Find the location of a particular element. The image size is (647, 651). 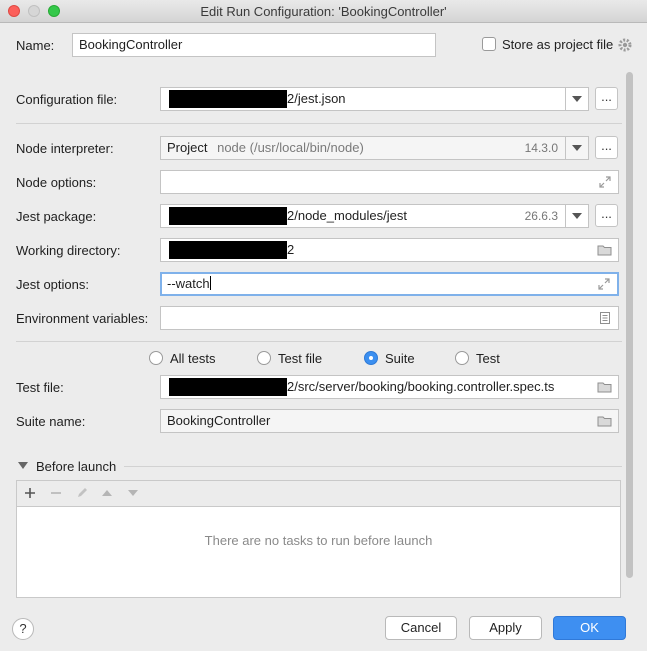

radio-suite: Suite is located at coordinates (389, 358).